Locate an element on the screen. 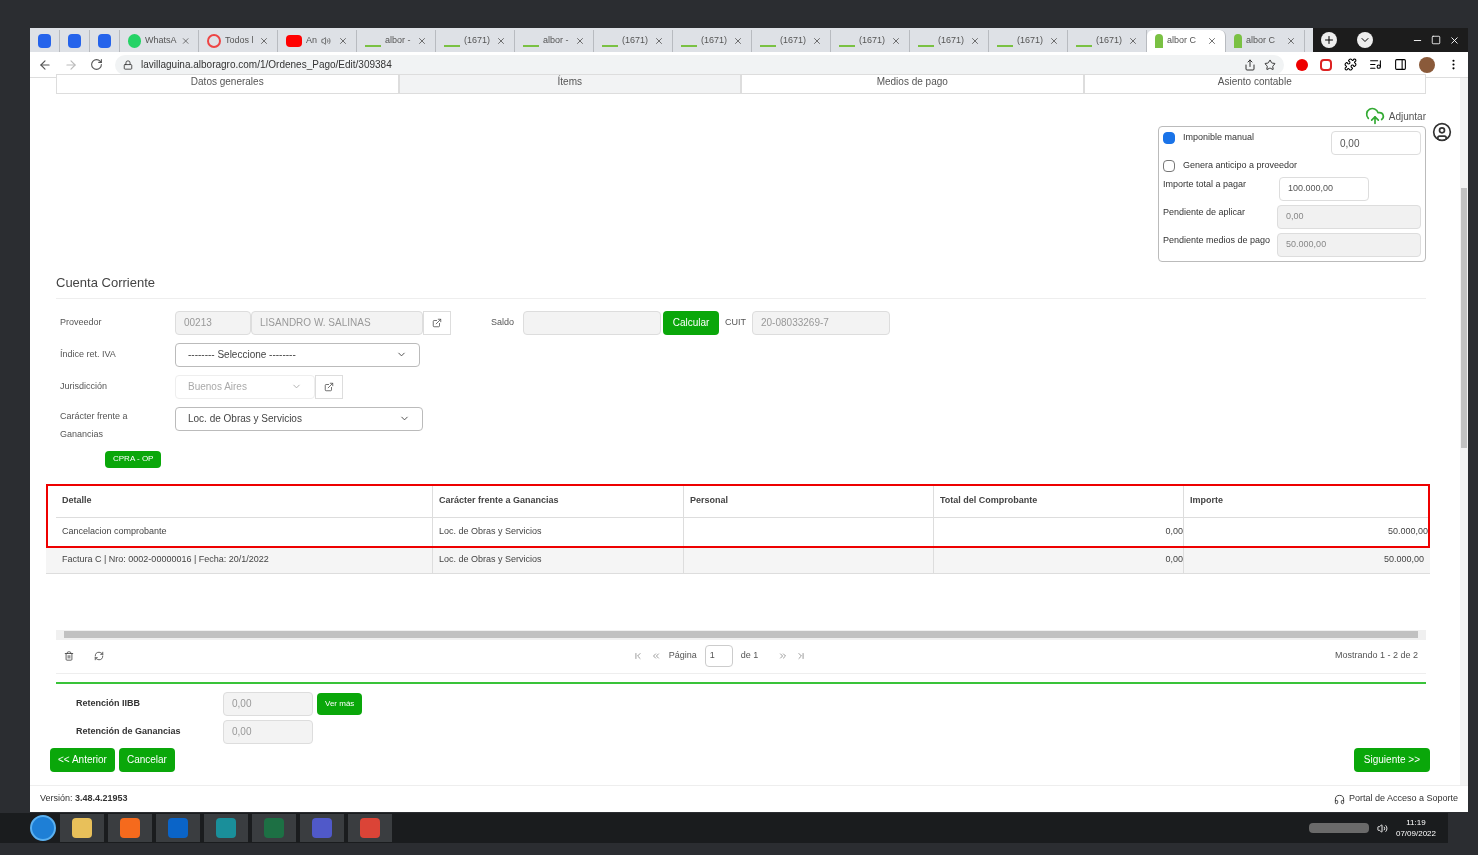 The height and width of the screenshot is (855, 1478). new-tab-icon is located at coordinates (1329, 40).